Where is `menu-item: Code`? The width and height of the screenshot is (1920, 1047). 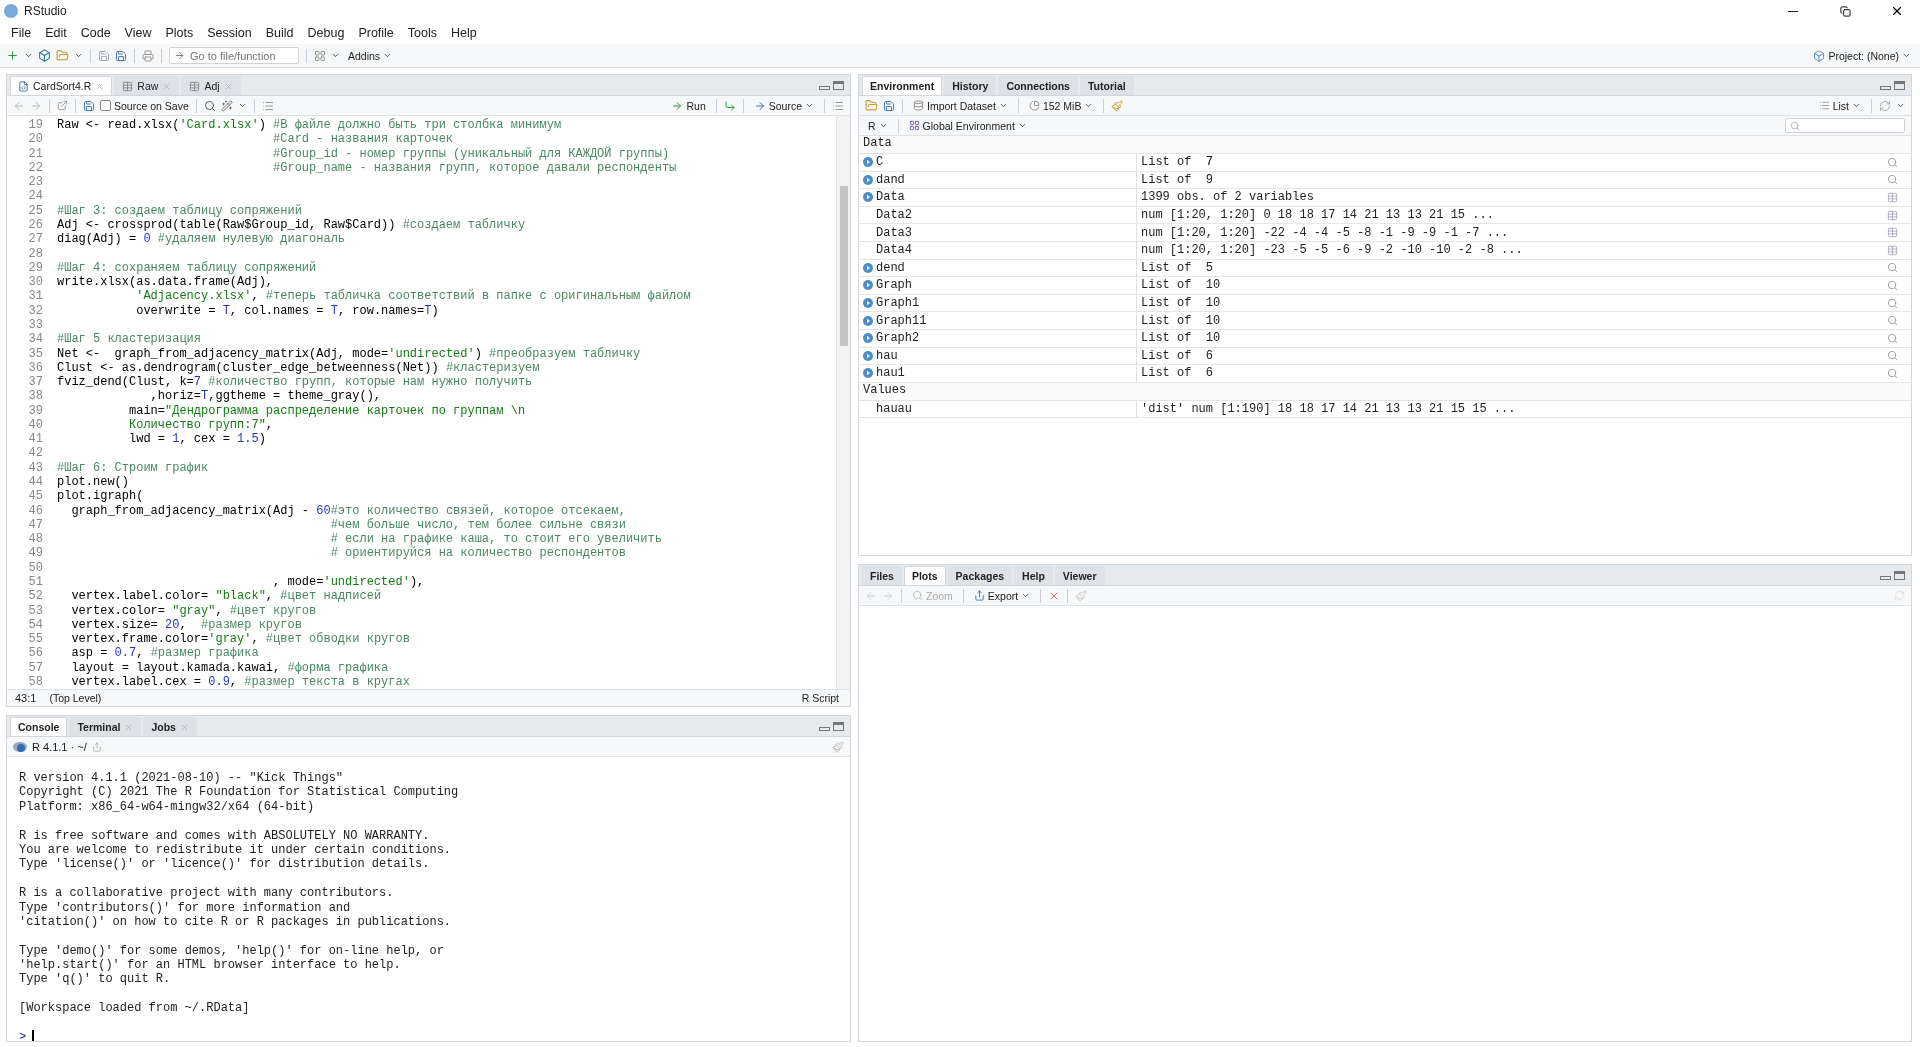 menu-item: Code is located at coordinates (95, 33).